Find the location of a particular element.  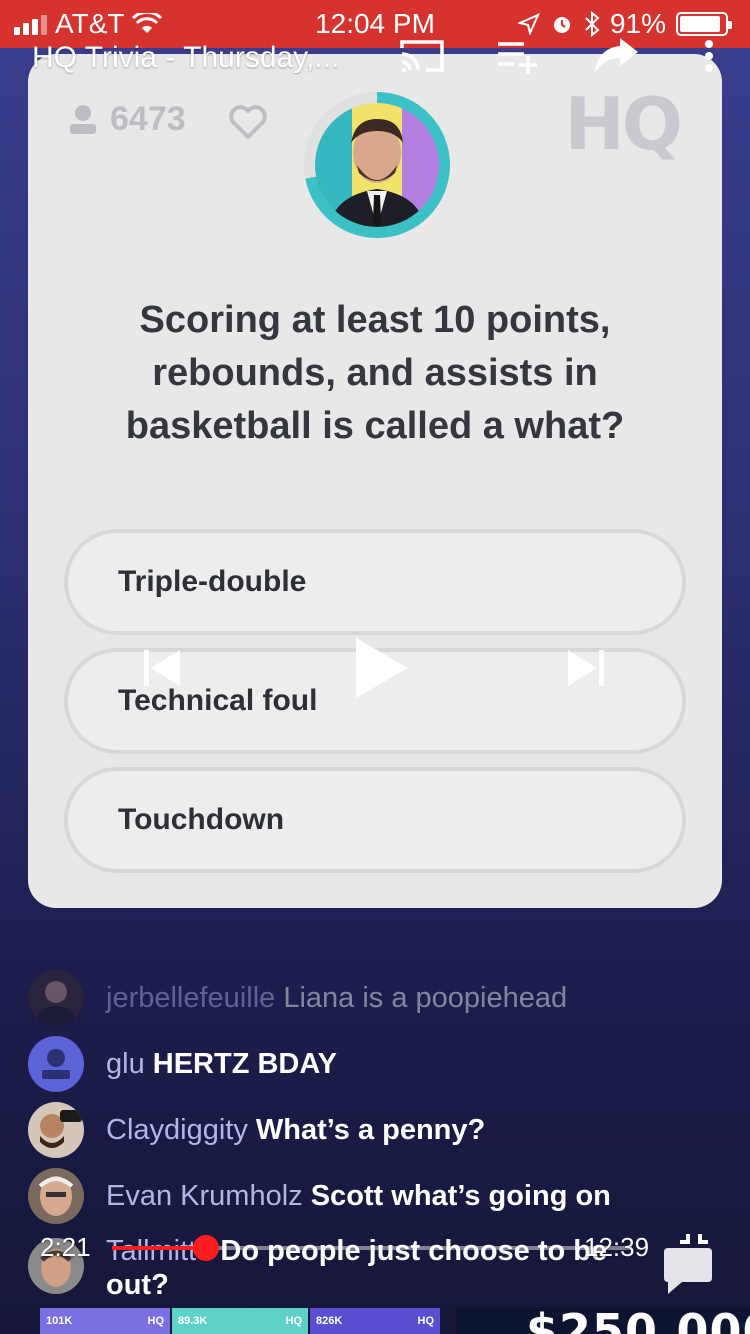

answer-label: Technical foul is located at coordinates (218, 700).